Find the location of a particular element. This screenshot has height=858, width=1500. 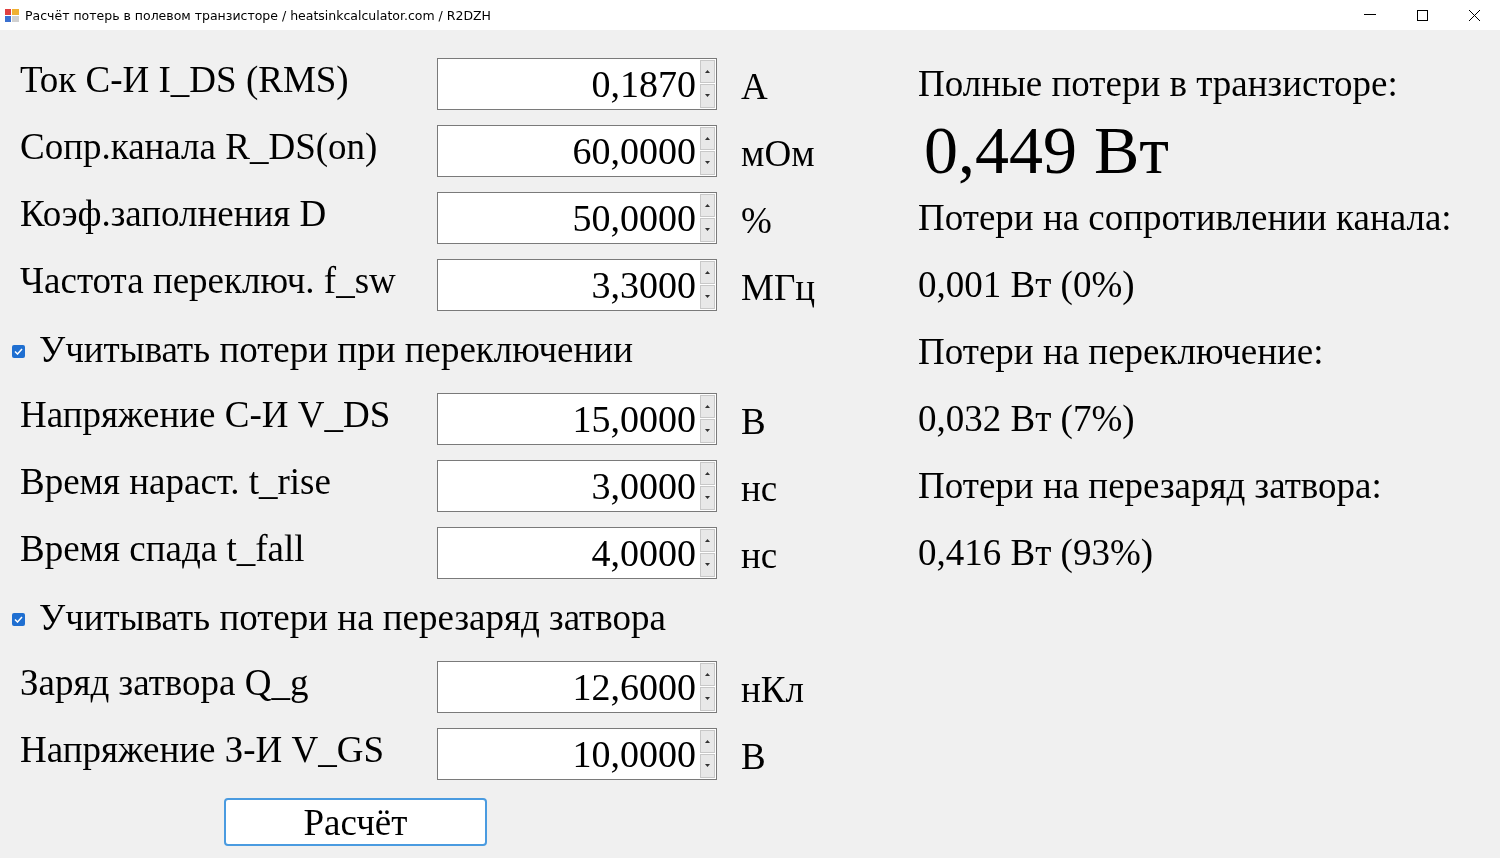

field-label: Ток С-И I_DS (RMS) is located at coordinates (184, 79).